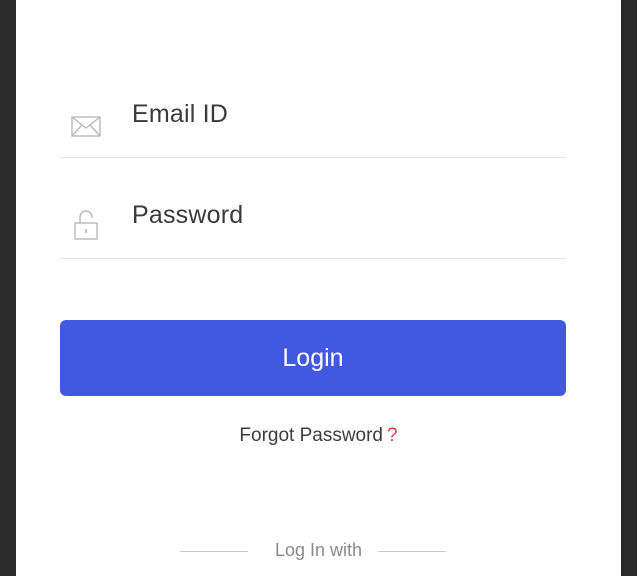 This screenshot has height=576, width=637. What do you see at coordinates (311, 435) in the screenshot?
I see `forgot-password-label: Forgot Password` at bounding box center [311, 435].